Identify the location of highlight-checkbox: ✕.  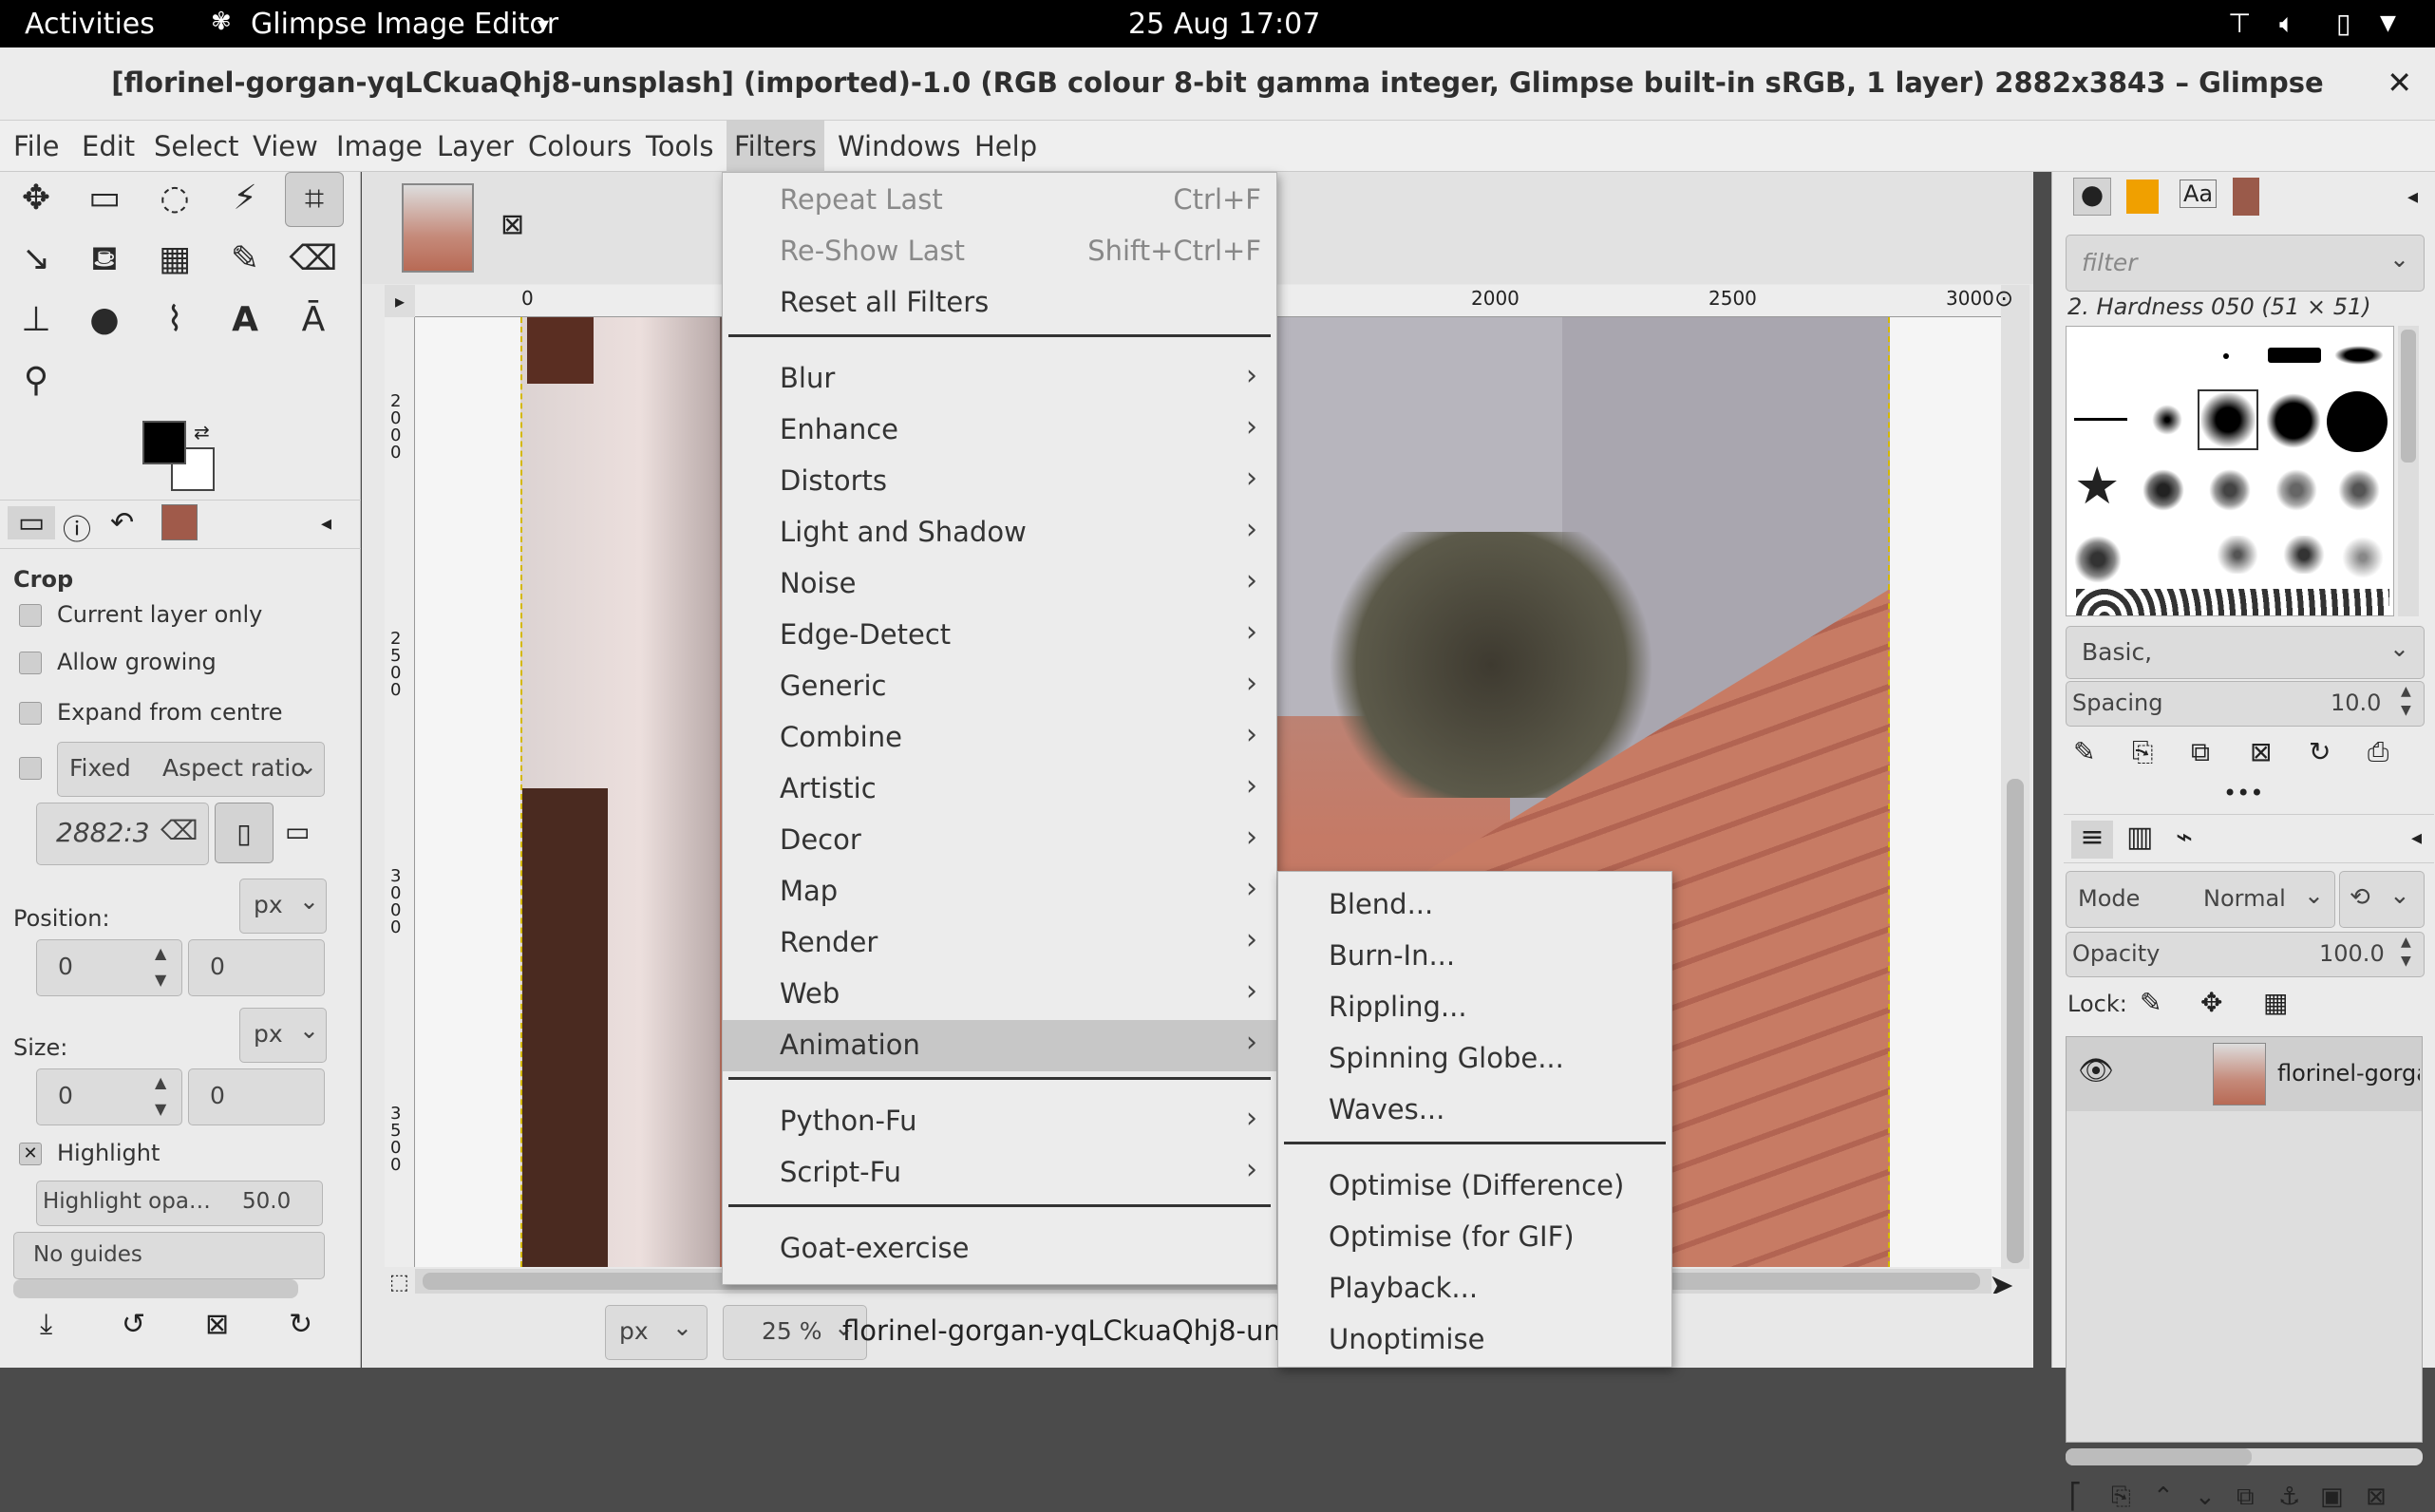
(30, 1154).